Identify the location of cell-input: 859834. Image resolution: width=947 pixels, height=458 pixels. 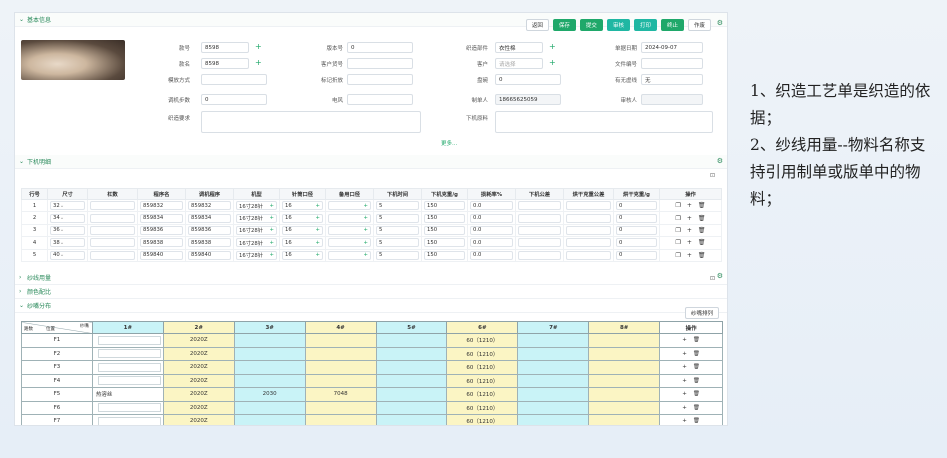
(161, 218).